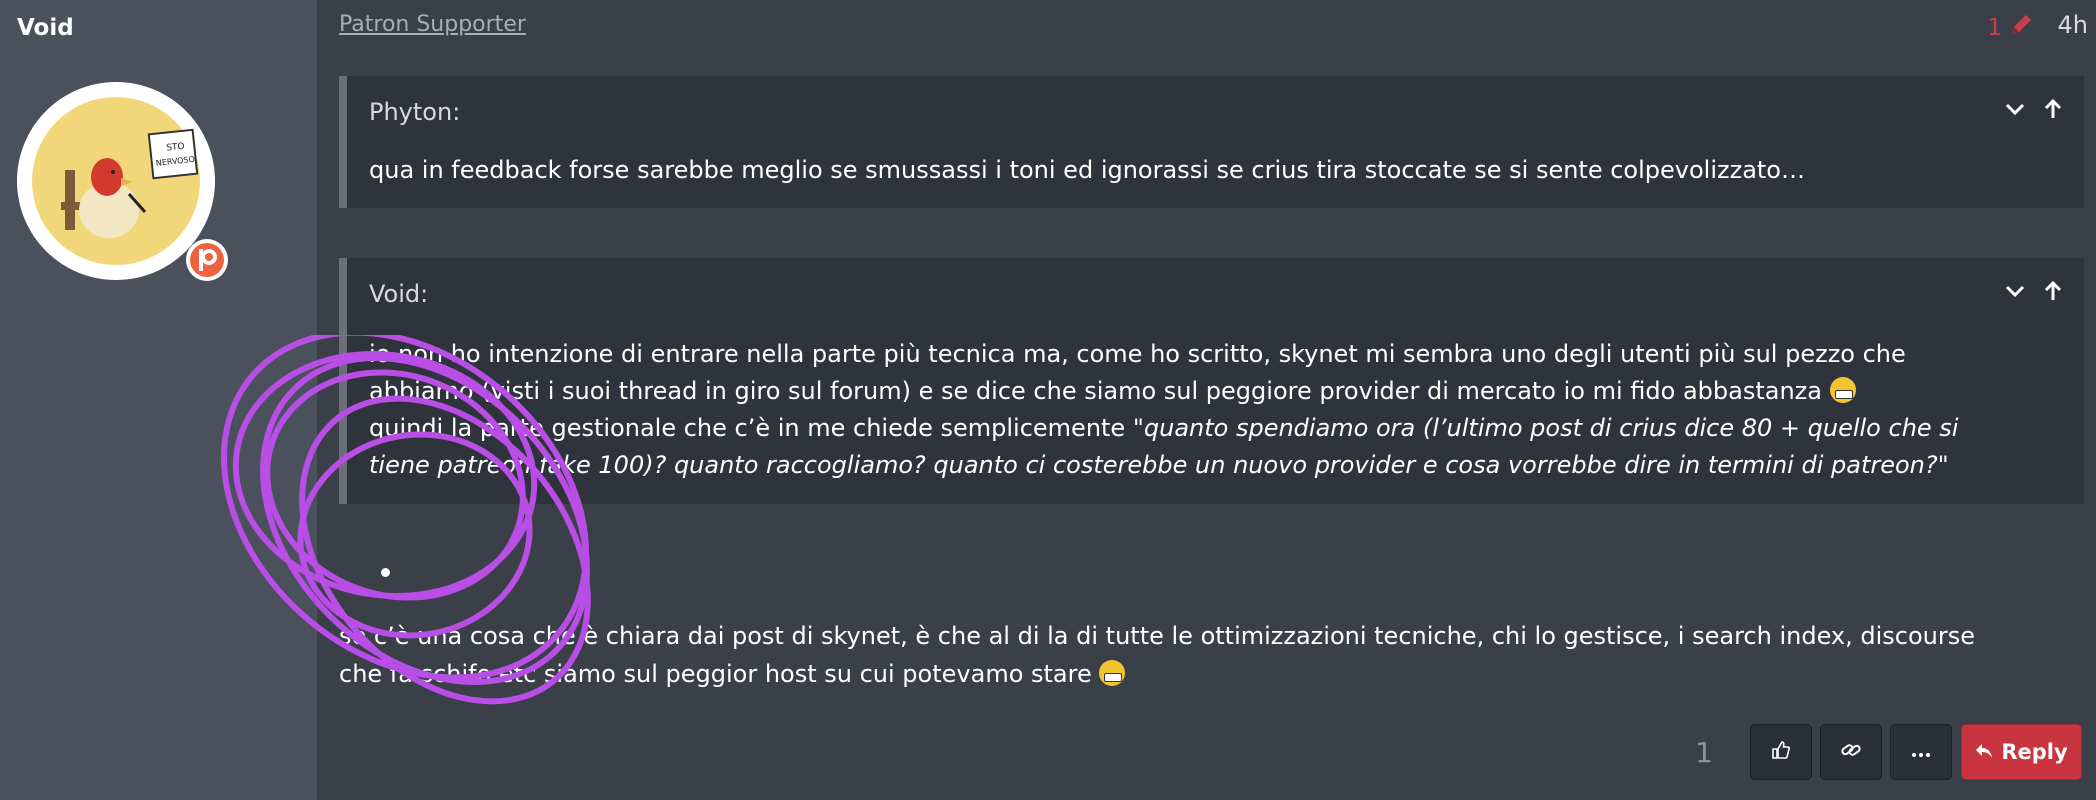 The height and width of the screenshot is (800, 2096). What do you see at coordinates (175, 148) in the screenshot?
I see `svg-text: STO` at bounding box center [175, 148].